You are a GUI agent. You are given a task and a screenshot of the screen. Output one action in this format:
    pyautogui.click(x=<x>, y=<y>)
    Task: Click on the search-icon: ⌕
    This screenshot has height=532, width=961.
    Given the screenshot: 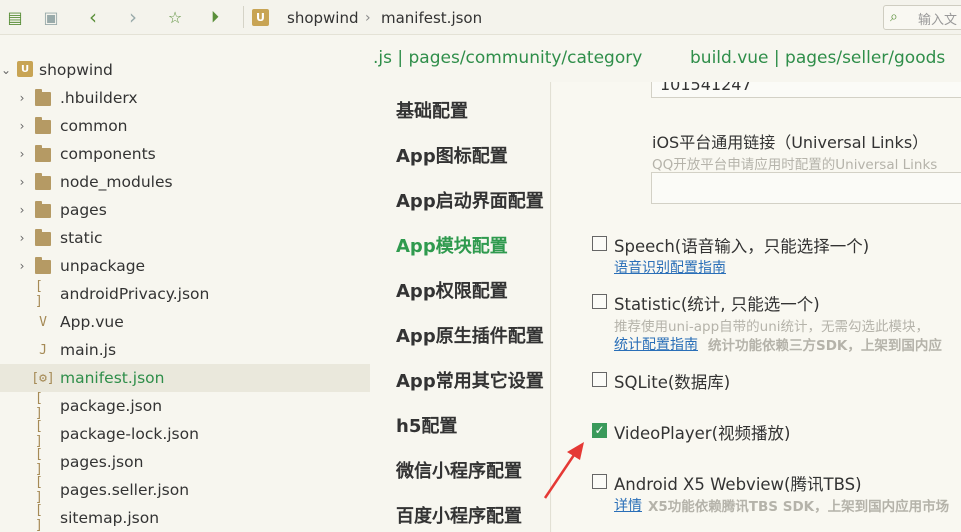 What is the action you would take?
    pyautogui.click(x=894, y=17)
    